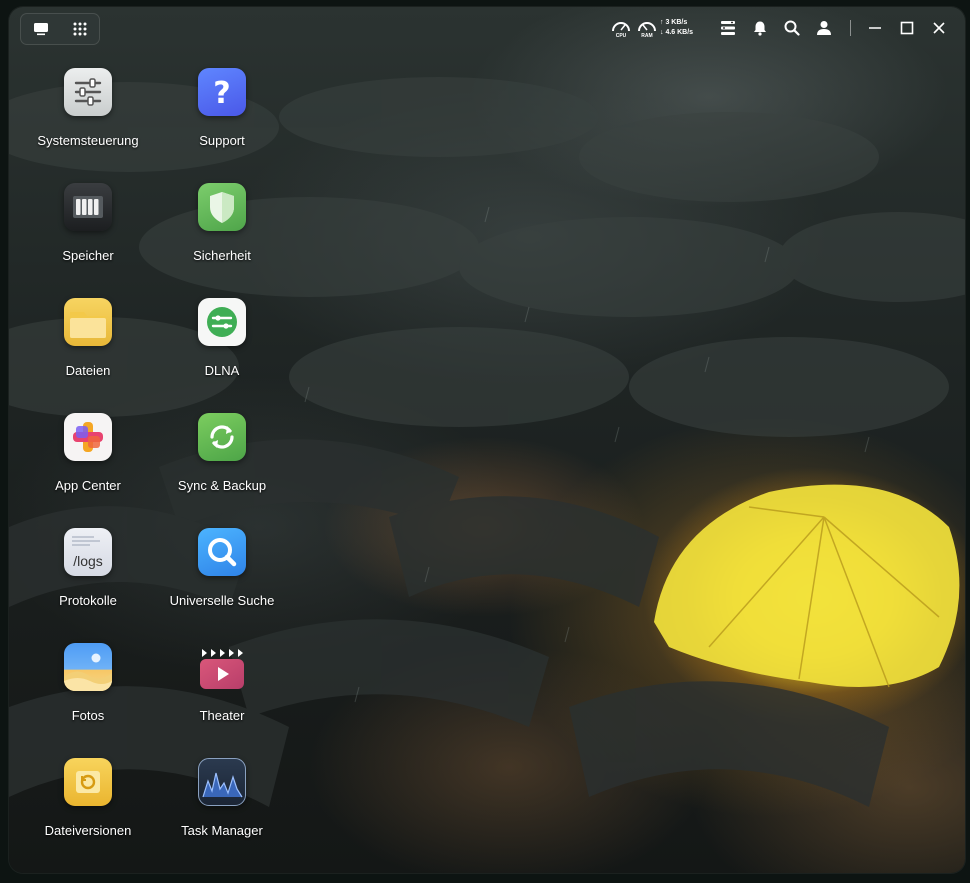 This screenshot has width=970, height=883. I want to click on app-systemsteuerung: Systemsteuerung, so click(88, 108).